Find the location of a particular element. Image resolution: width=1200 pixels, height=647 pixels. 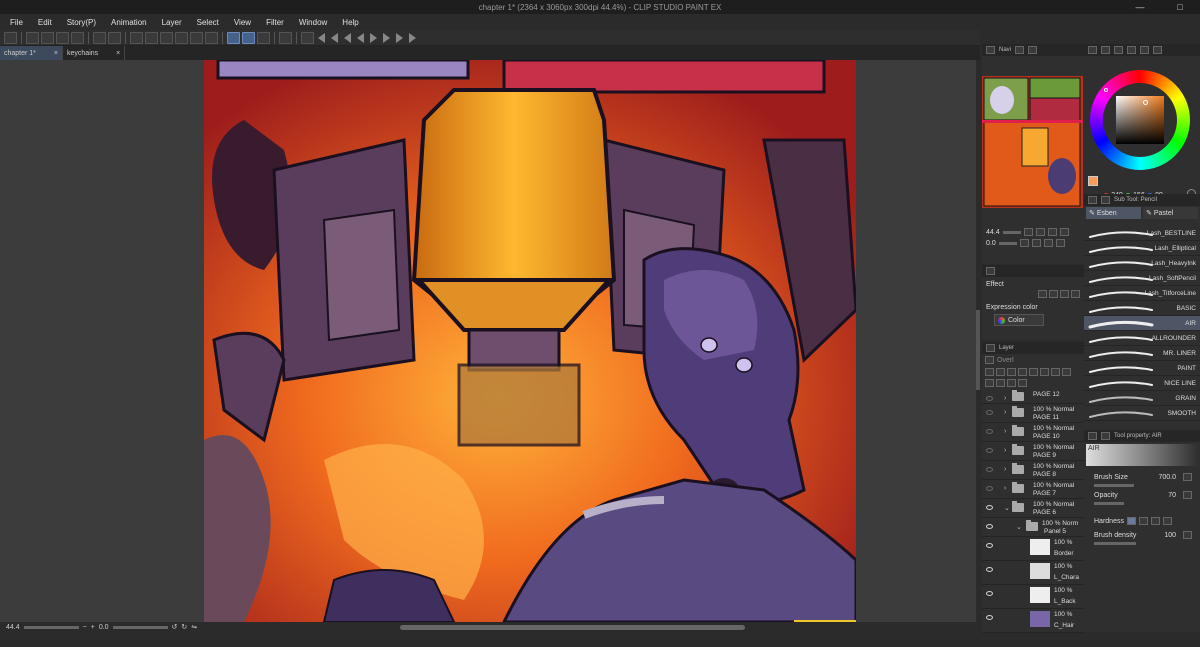

brush-item: ALLROUNDER is located at coordinates (1142, 338).